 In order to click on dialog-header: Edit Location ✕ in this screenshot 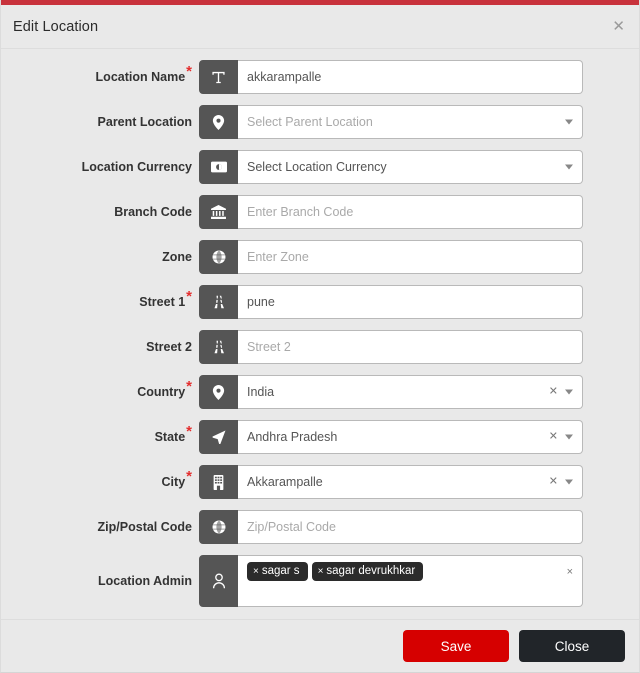, I will do `click(320, 27)`.